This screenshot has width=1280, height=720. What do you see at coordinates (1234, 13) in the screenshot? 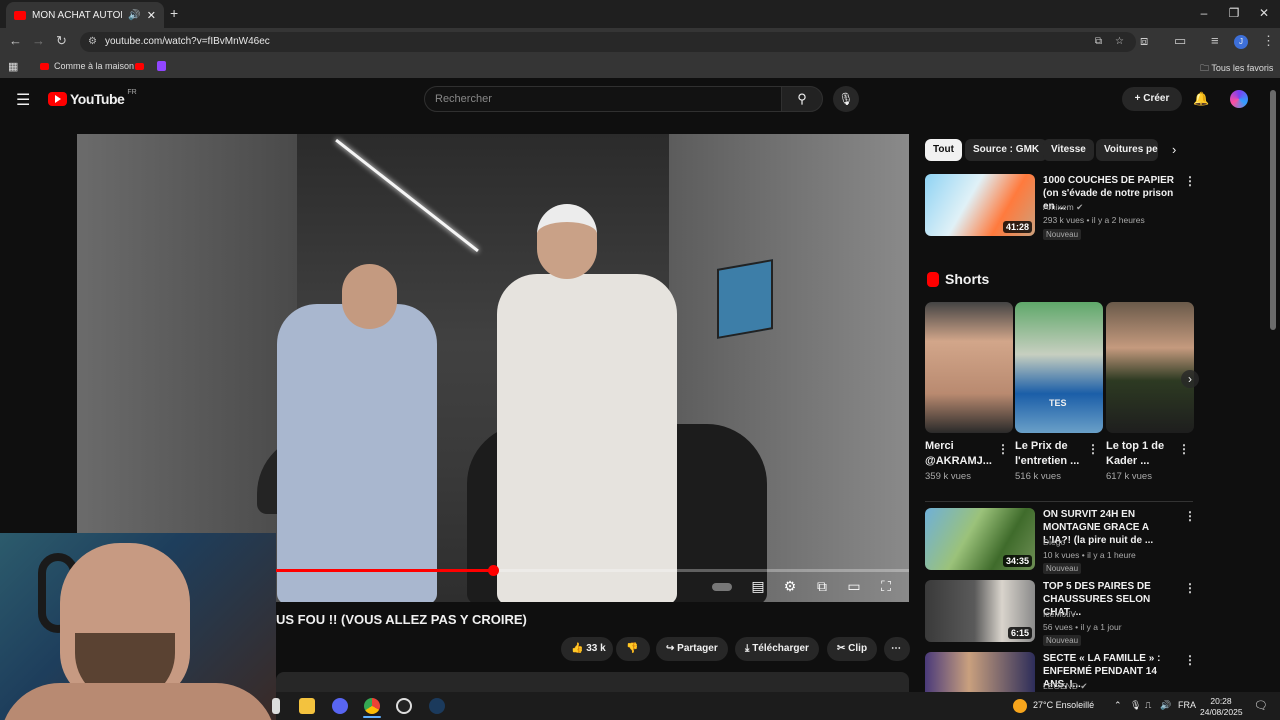
I see `restore-icon: ❐` at bounding box center [1234, 13].